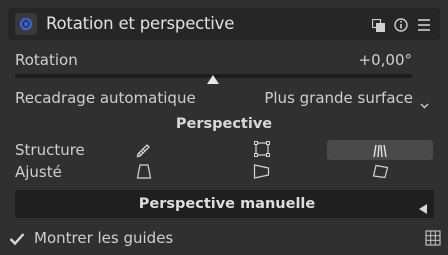  I want to click on autocrop-label: Recadrage automatique, so click(105, 98).